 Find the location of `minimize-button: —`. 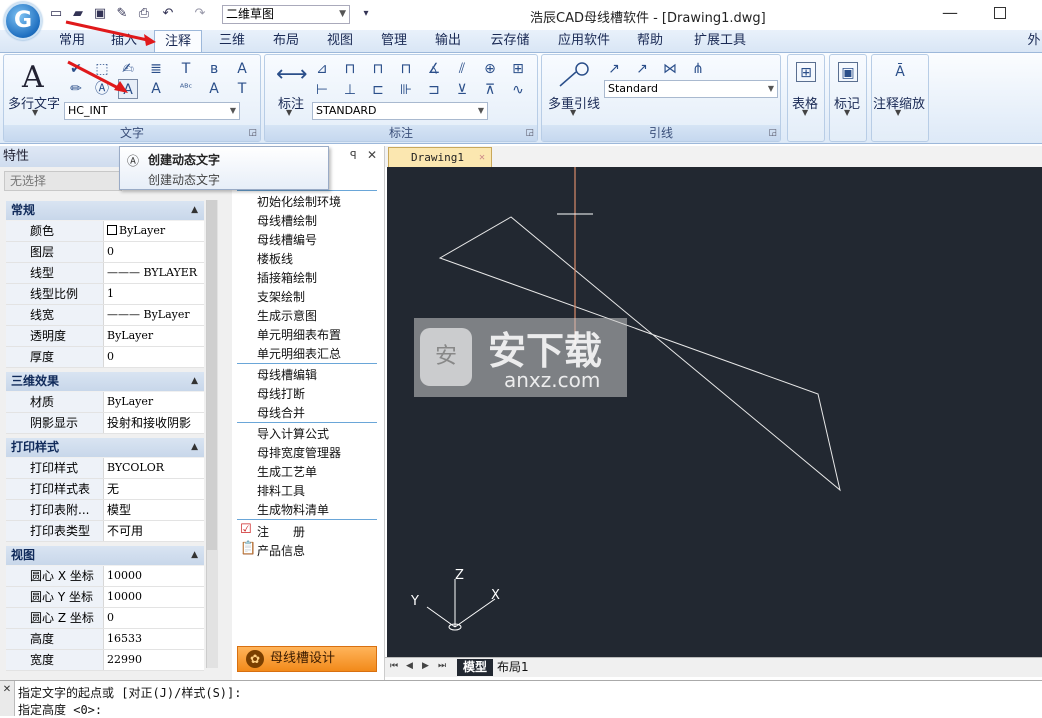

minimize-button: — is located at coordinates (950, 12).